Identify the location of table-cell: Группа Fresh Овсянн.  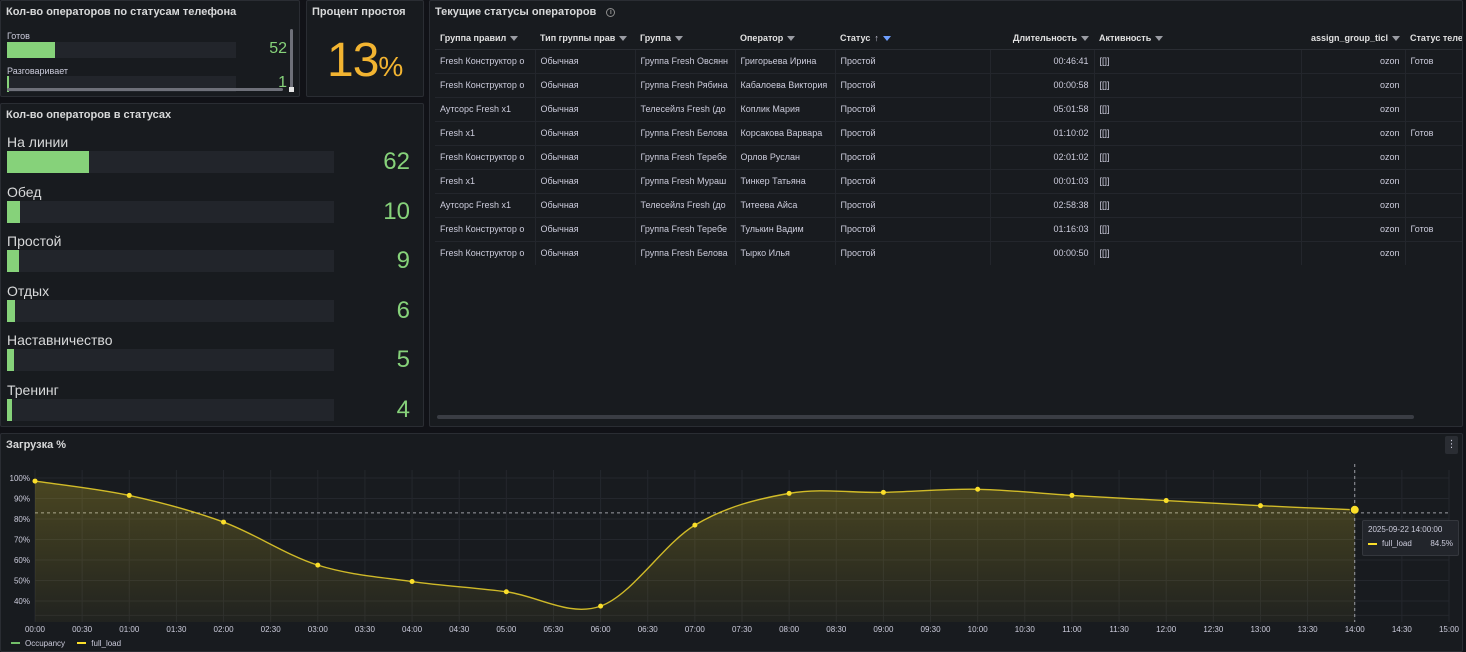
(685, 61).